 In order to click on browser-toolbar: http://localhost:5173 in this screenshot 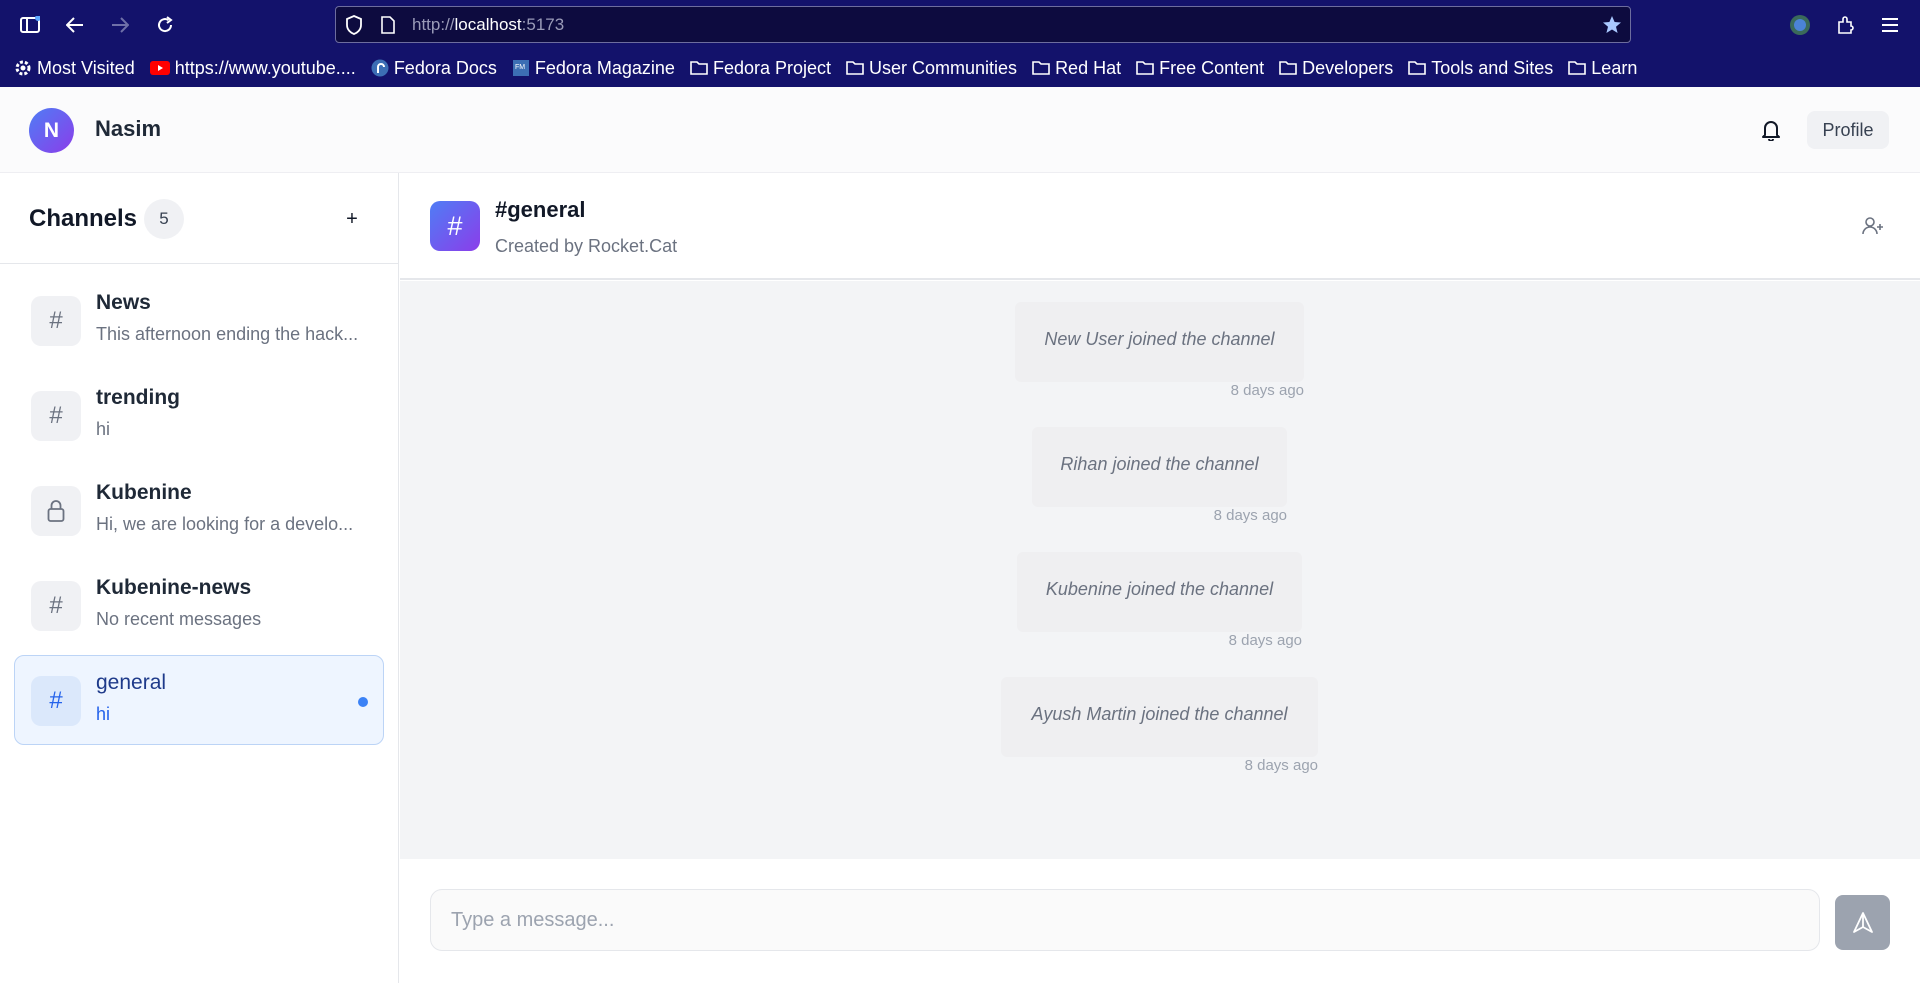, I will do `click(960, 24)`.